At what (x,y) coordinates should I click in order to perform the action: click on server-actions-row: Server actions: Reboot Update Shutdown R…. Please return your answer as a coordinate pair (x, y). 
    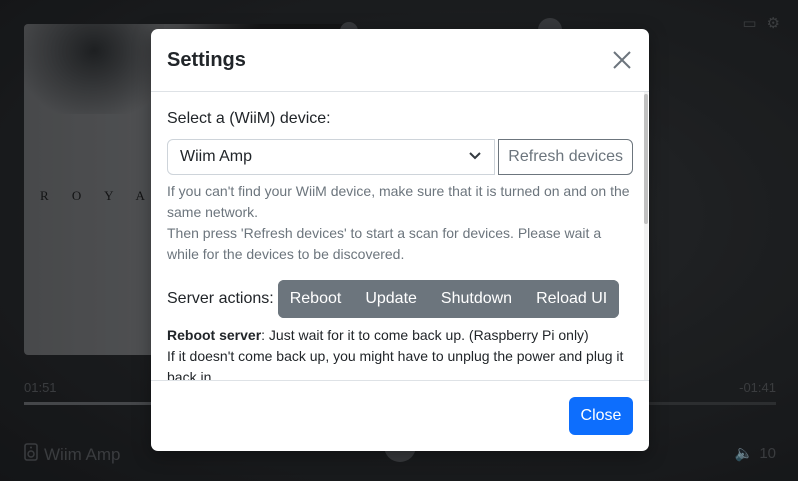
    Looking at the image, I should click on (400, 299).